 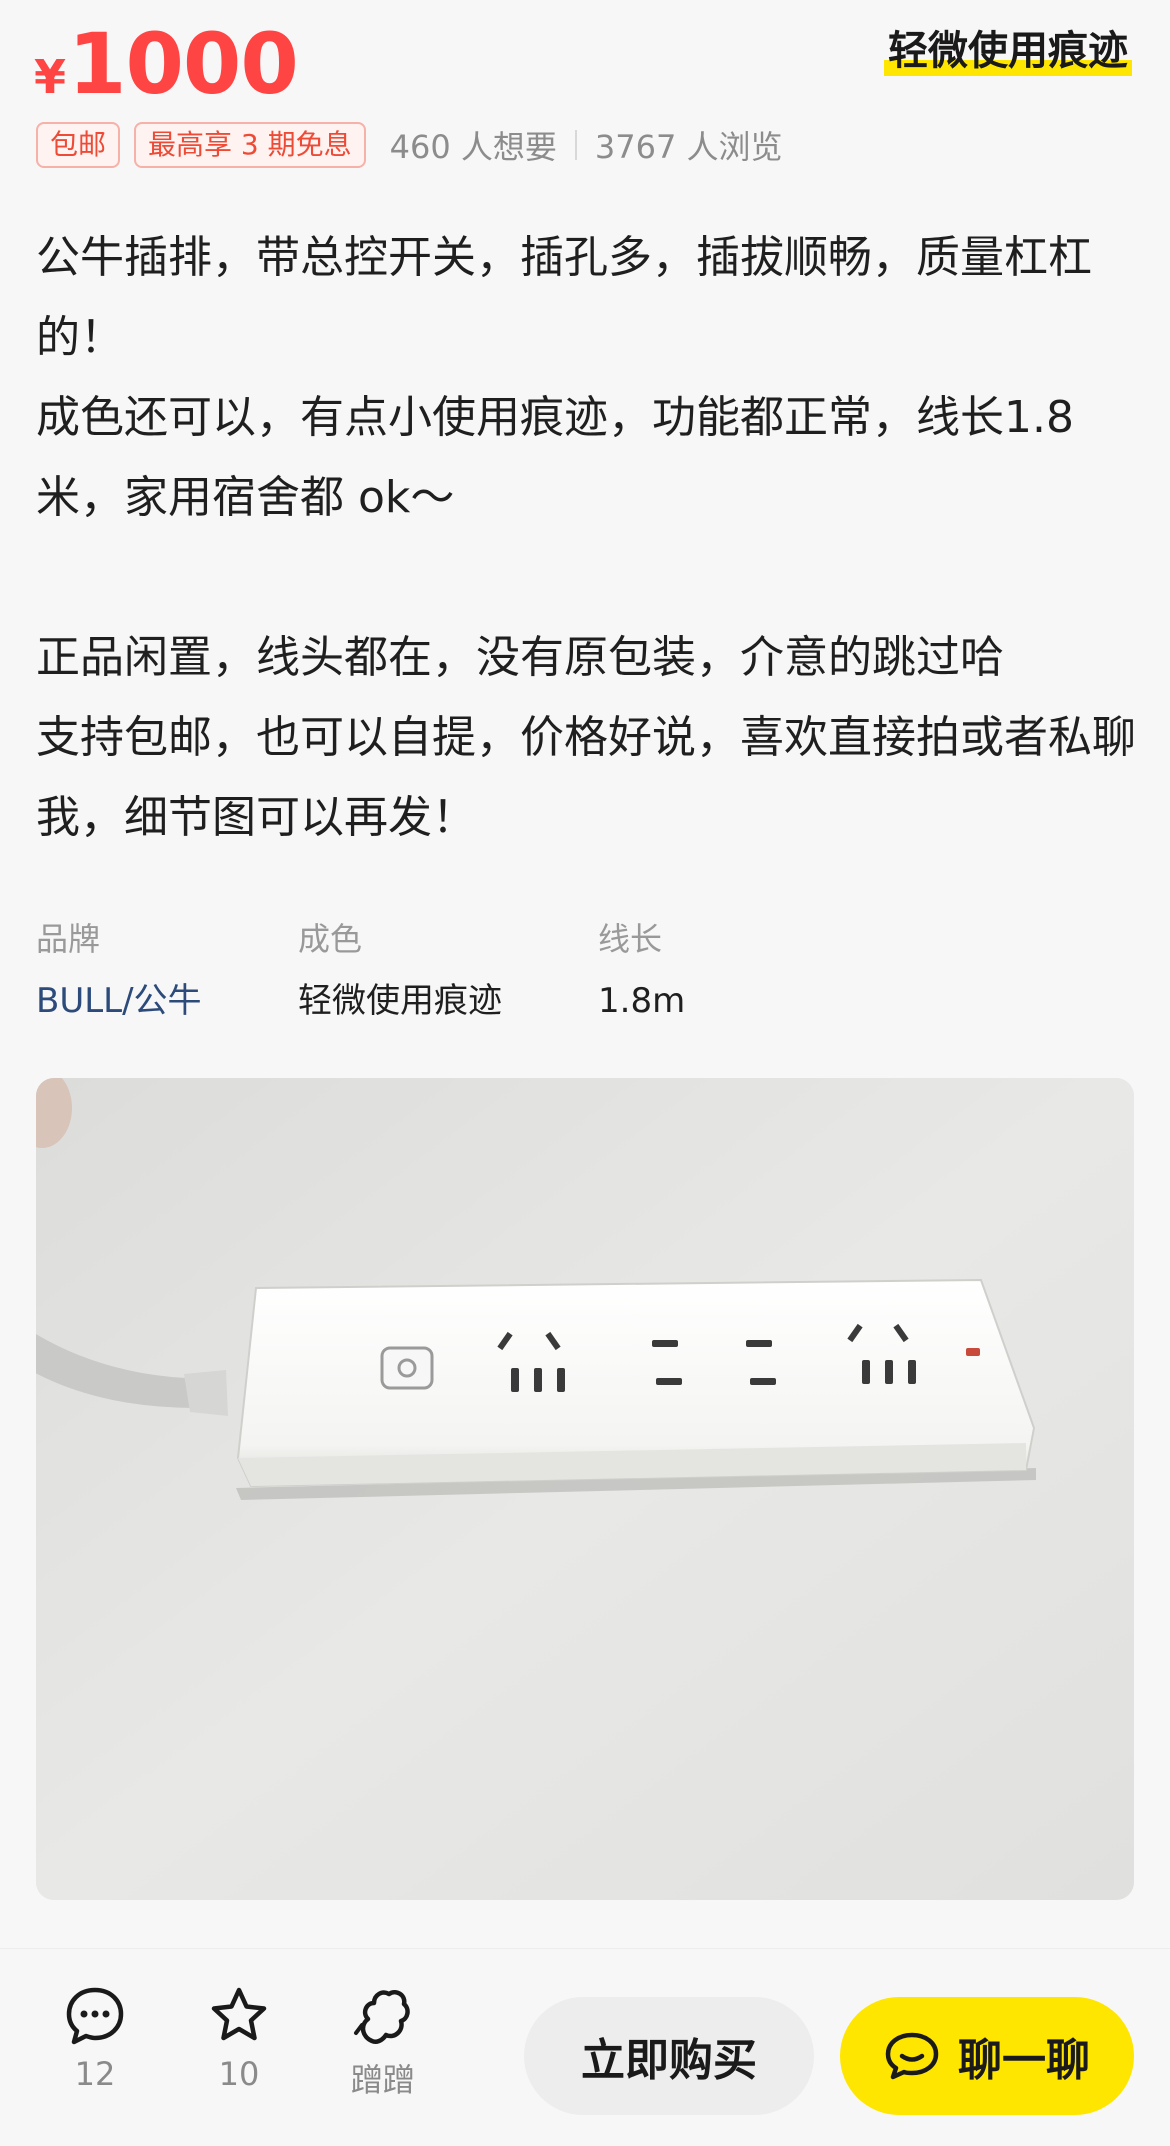 I want to click on spec-key: 线长, so click(x=630, y=939).